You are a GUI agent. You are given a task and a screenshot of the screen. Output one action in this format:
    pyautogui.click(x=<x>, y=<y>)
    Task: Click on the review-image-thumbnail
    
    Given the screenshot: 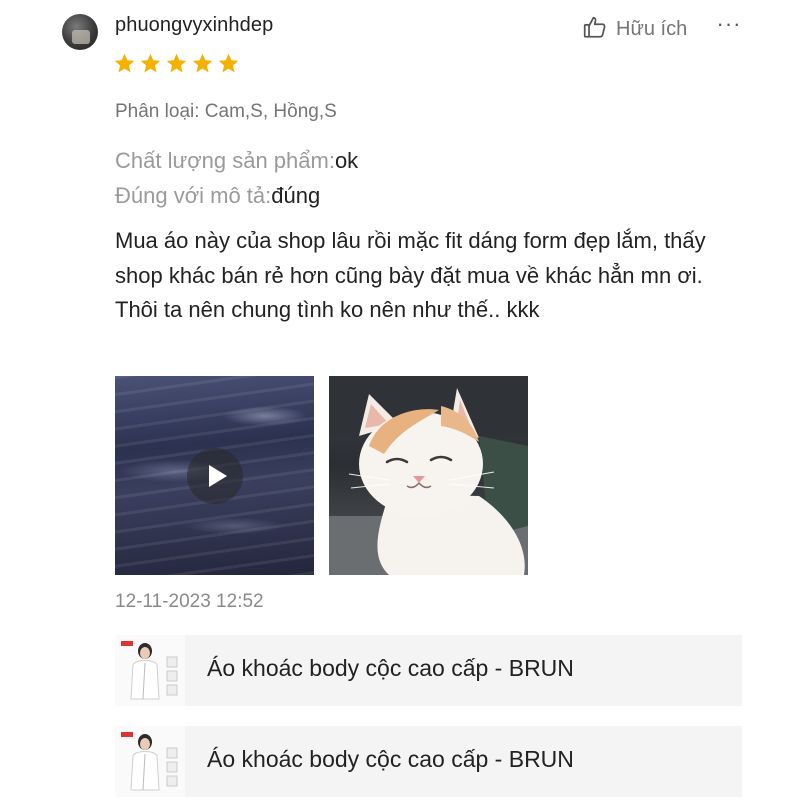 What is the action you would take?
    pyautogui.click(x=428, y=475)
    